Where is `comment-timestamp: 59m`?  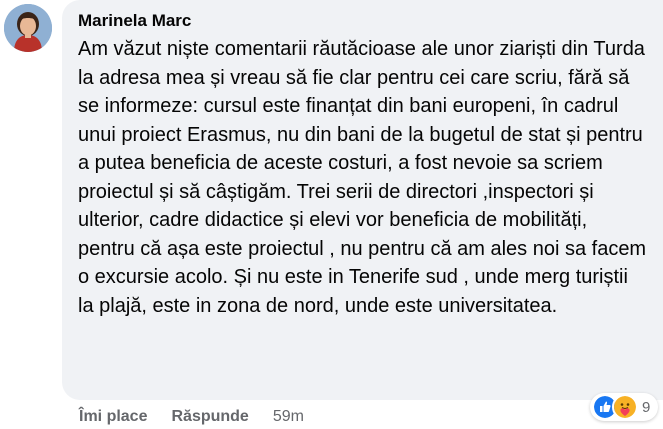
comment-timestamp: 59m is located at coordinates (288, 417).